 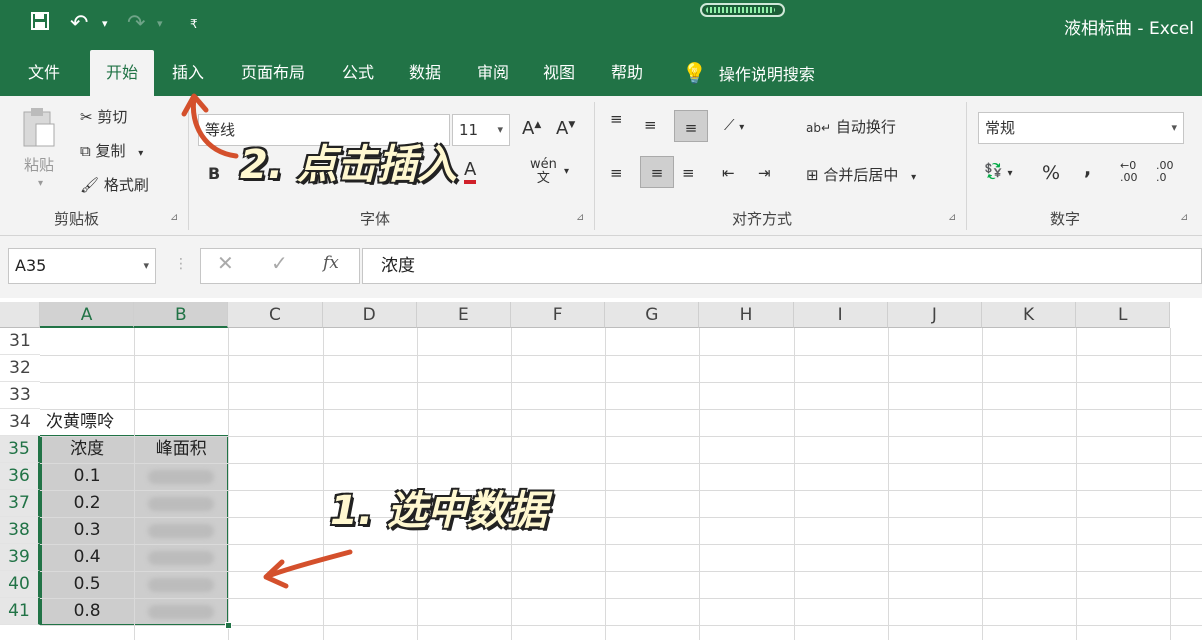 What do you see at coordinates (279, 263) in the screenshot?
I see `enter-icon: ✓` at bounding box center [279, 263].